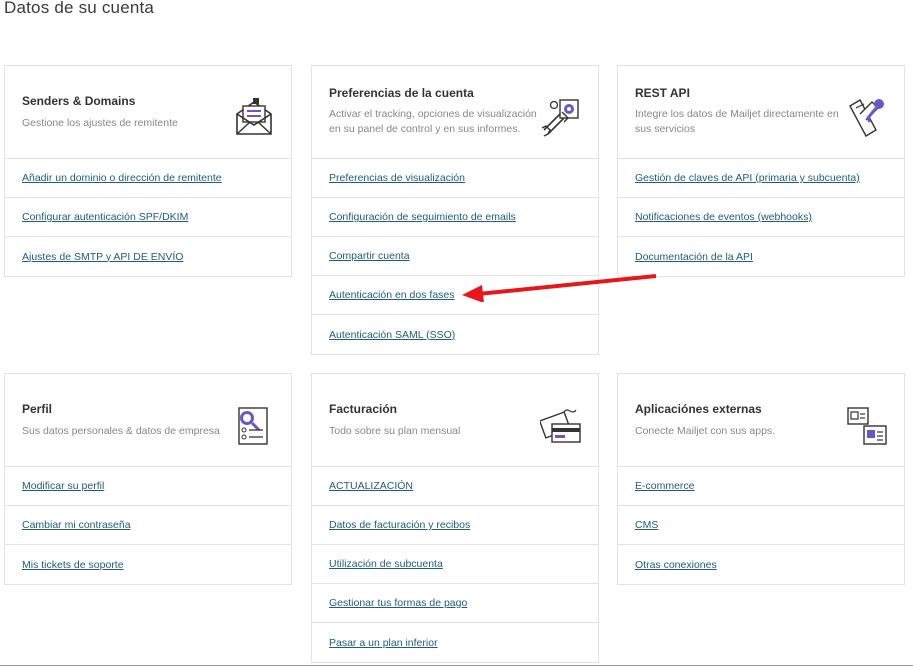 Image resolution: width=913 pixels, height=667 pixels. I want to click on link-cms: CMS, so click(646, 525).